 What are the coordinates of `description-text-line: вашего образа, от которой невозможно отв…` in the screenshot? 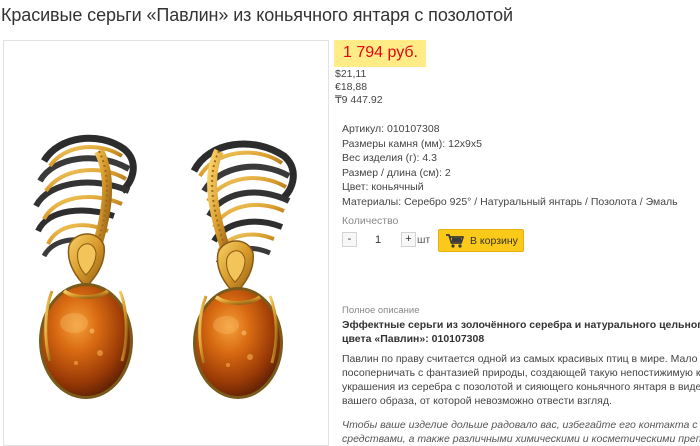 It's located at (477, 401).